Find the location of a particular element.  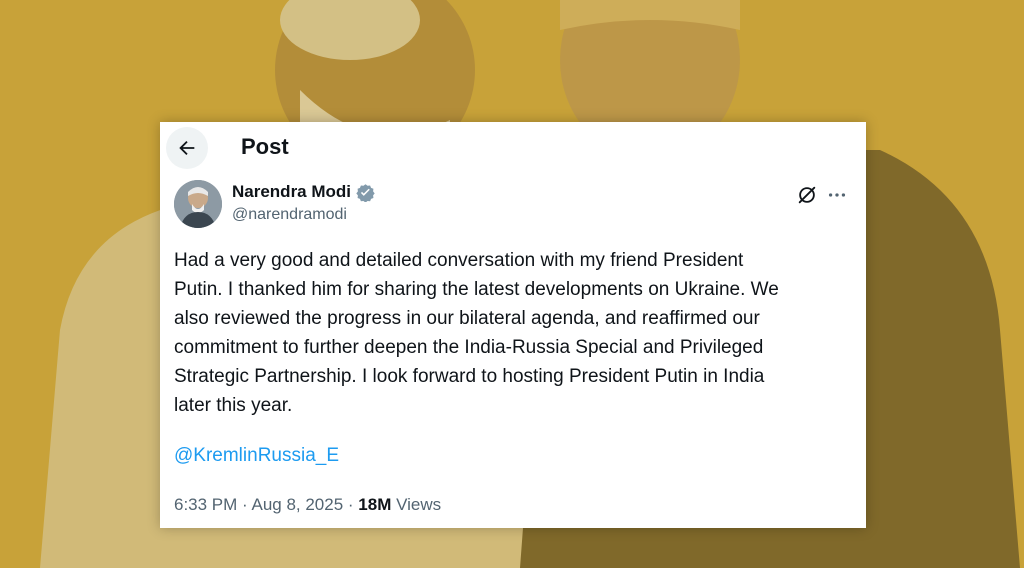

arrow-left-icon is located at coordinates (187, 148).